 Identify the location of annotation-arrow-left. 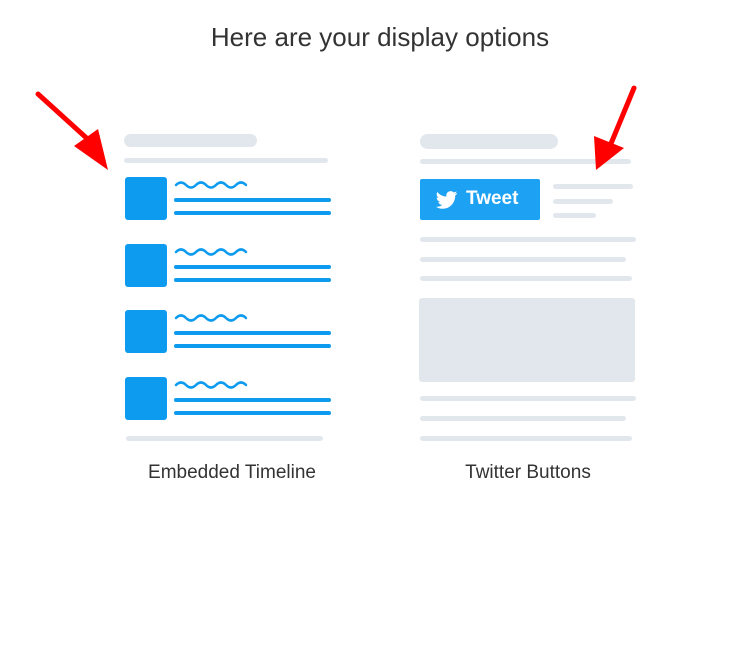
(71, 130).